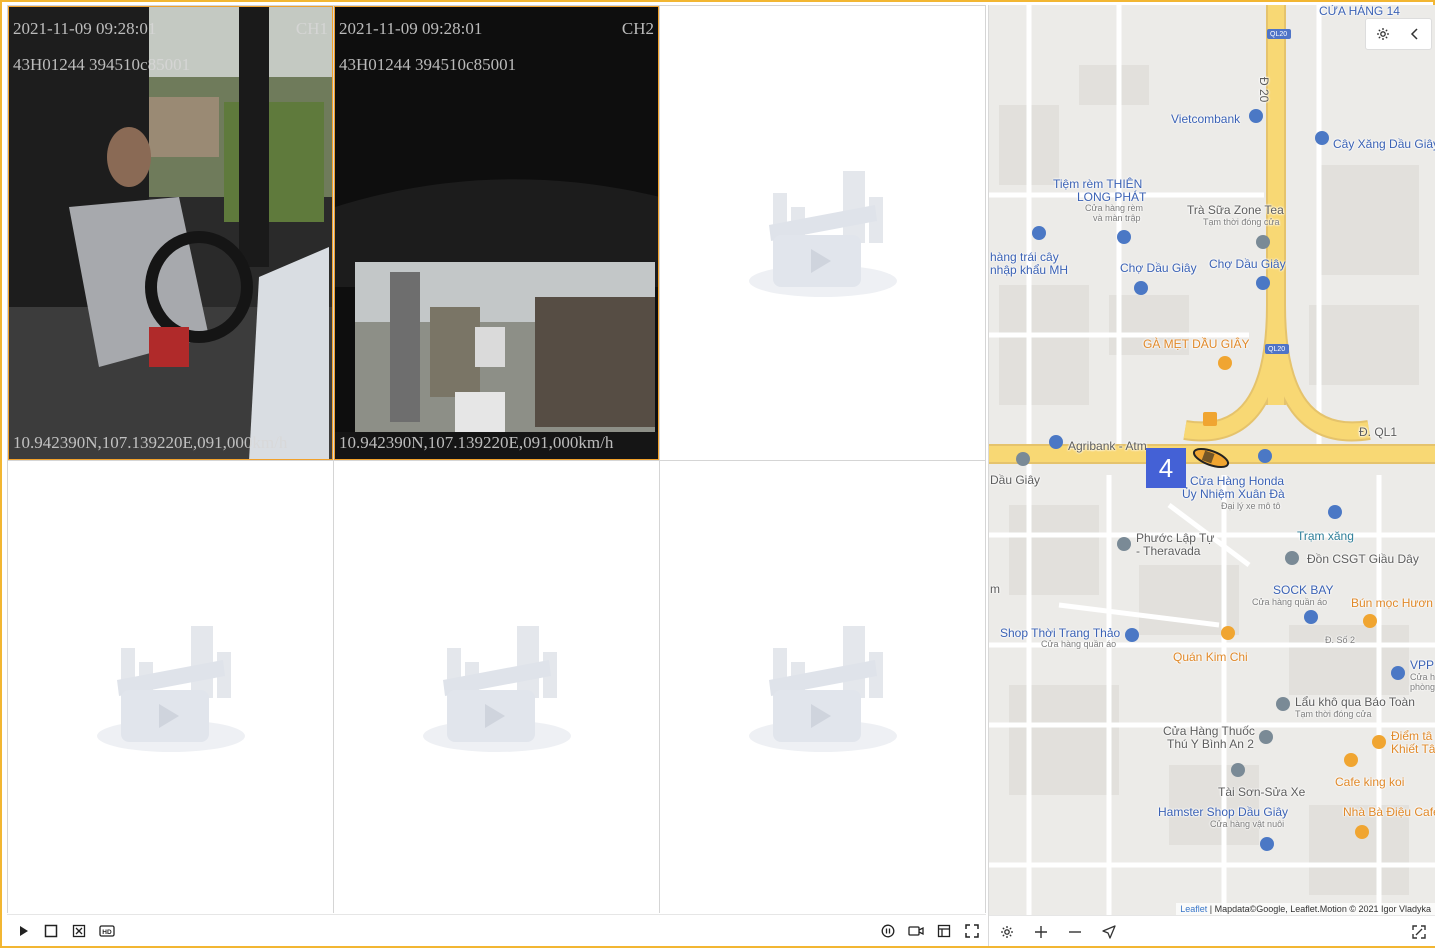 Image resolution: width=1435 pixels, height=948 pixels. Describe the element at coordinates (1355, 702) in the screenshot. I see `map-label: Lẩu khô qua Báo Toàn` at that location.